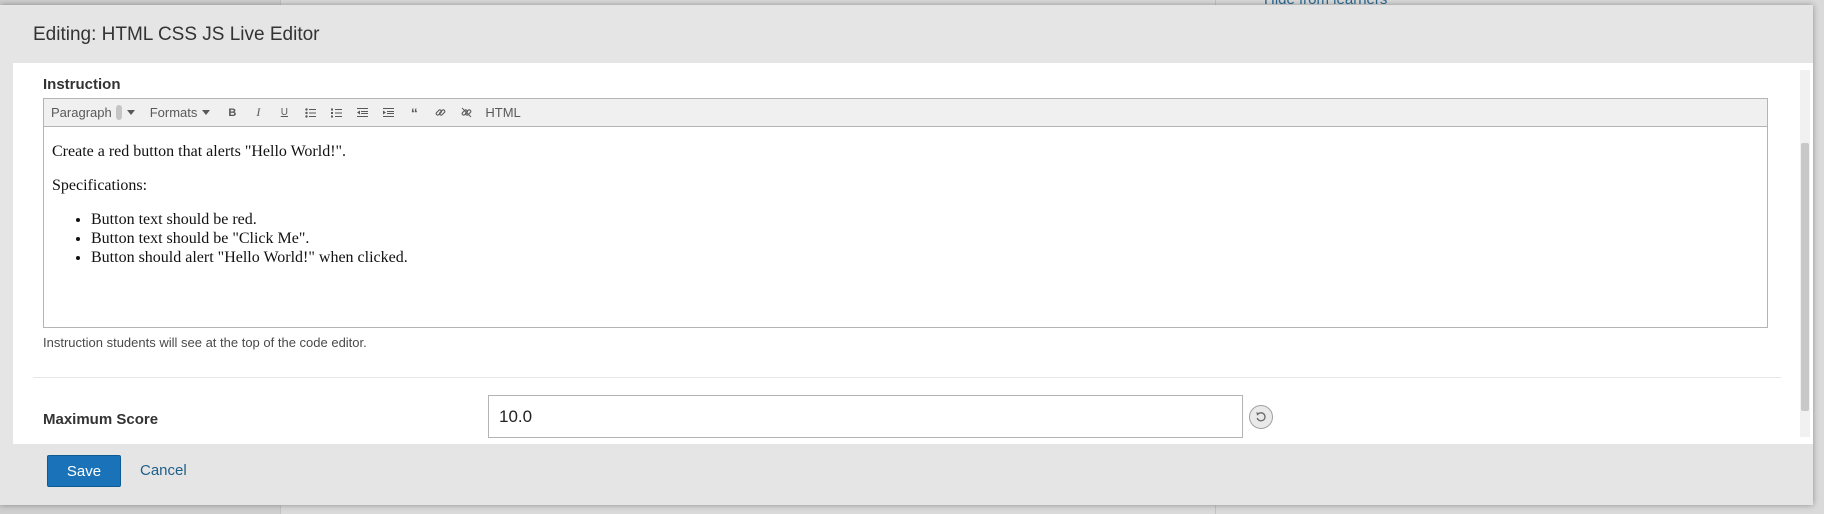 The height and width of the screenshot is (514, 1824). I want to click on formats-dropdown-label: Formats, so click(173, 112).